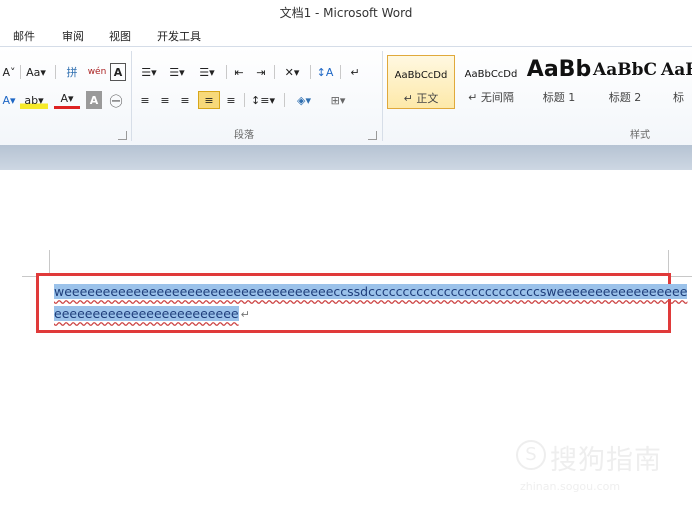  What do you see at coordinates (531, 455) in the screenshot?
I see `sogou-logo-icon: S` at bounding box center [531, 455].